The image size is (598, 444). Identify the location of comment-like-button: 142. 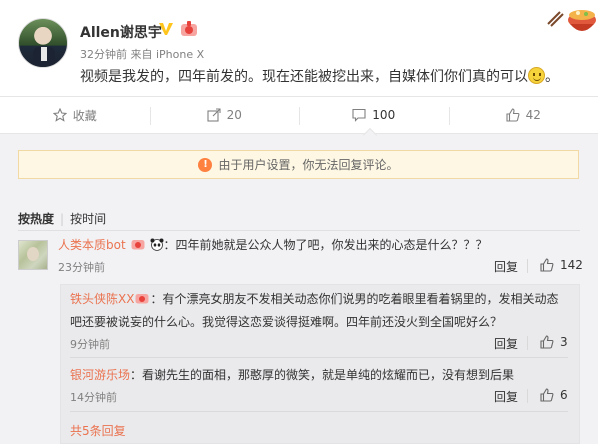
(561, 265).